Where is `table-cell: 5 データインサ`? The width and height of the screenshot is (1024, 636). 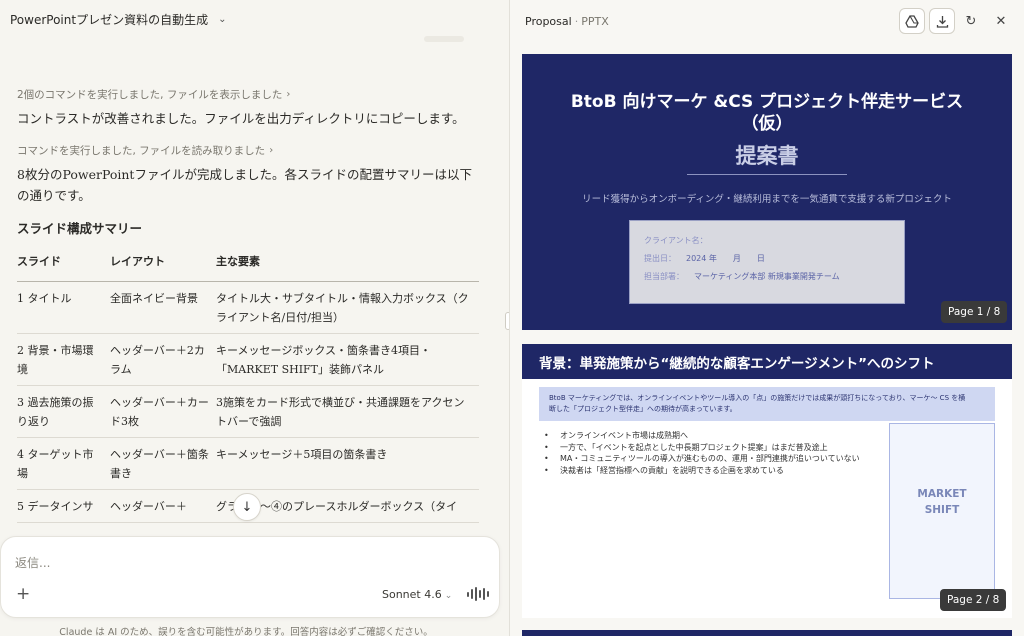 table-cell: 5 データインサ is located at coordinates (63, 506).